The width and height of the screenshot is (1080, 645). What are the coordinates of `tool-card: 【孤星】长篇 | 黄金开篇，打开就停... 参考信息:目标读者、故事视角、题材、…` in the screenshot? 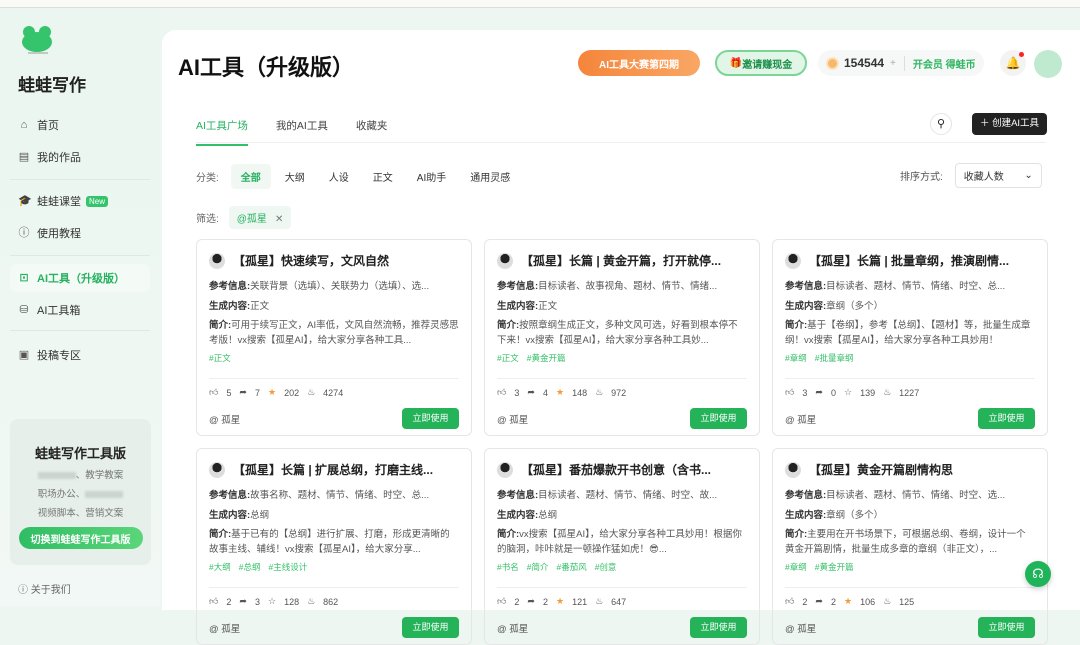 It's located at (622, 337).